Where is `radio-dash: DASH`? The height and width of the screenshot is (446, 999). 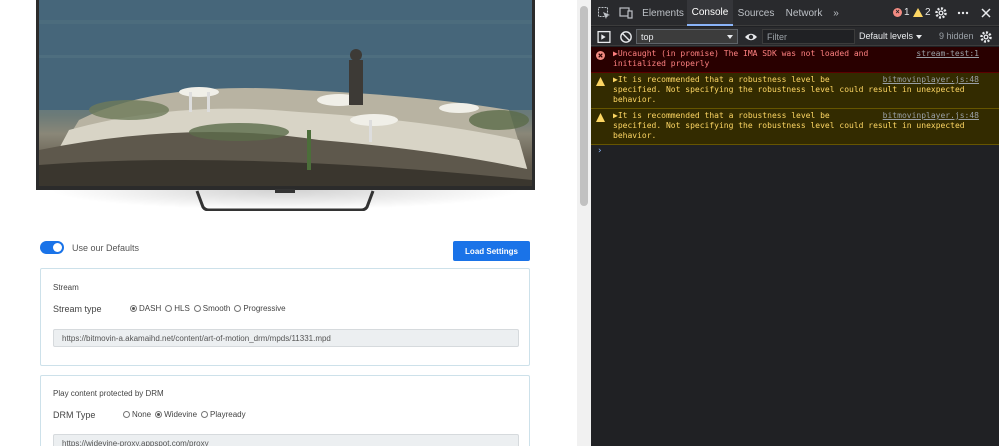 radio-dash: DASH is located at coordinates (145, 308).